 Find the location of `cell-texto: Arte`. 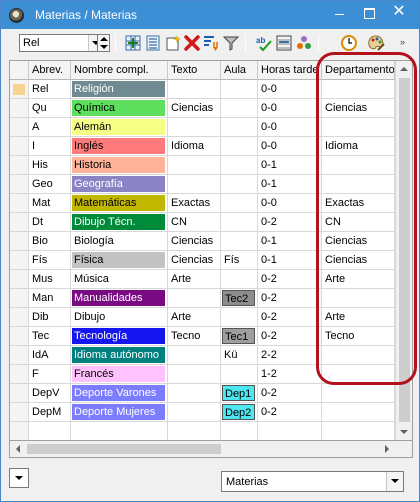

cell-texto: Arte is located at coordinates (194, 317).